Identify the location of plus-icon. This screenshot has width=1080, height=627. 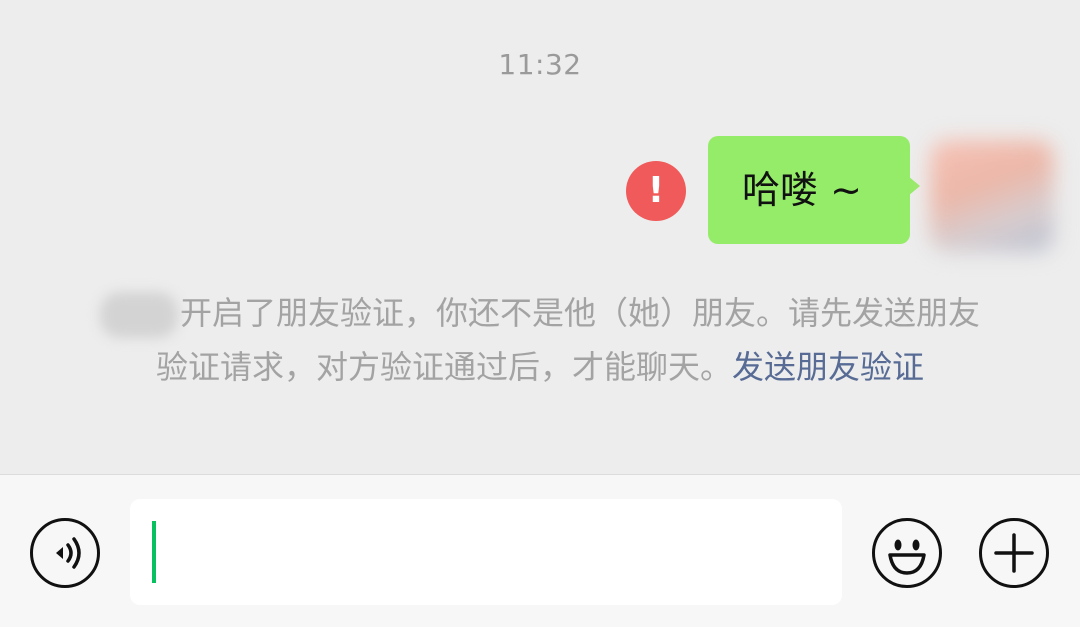
(1014, 553).